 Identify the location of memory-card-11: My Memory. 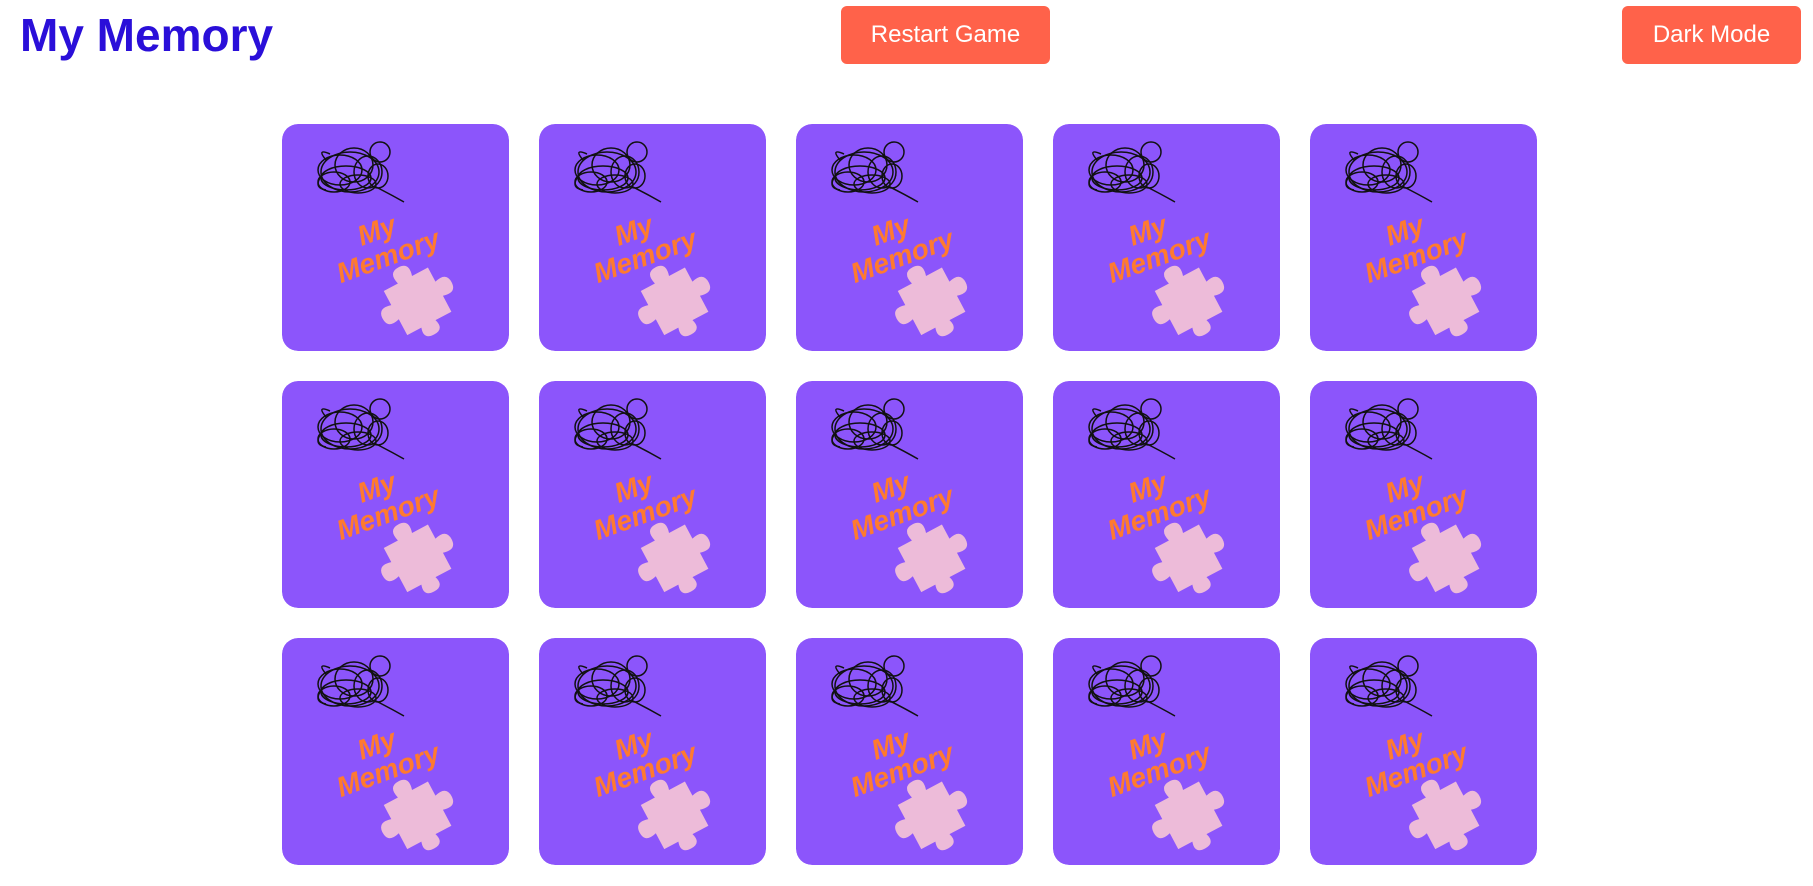
(395, 751).